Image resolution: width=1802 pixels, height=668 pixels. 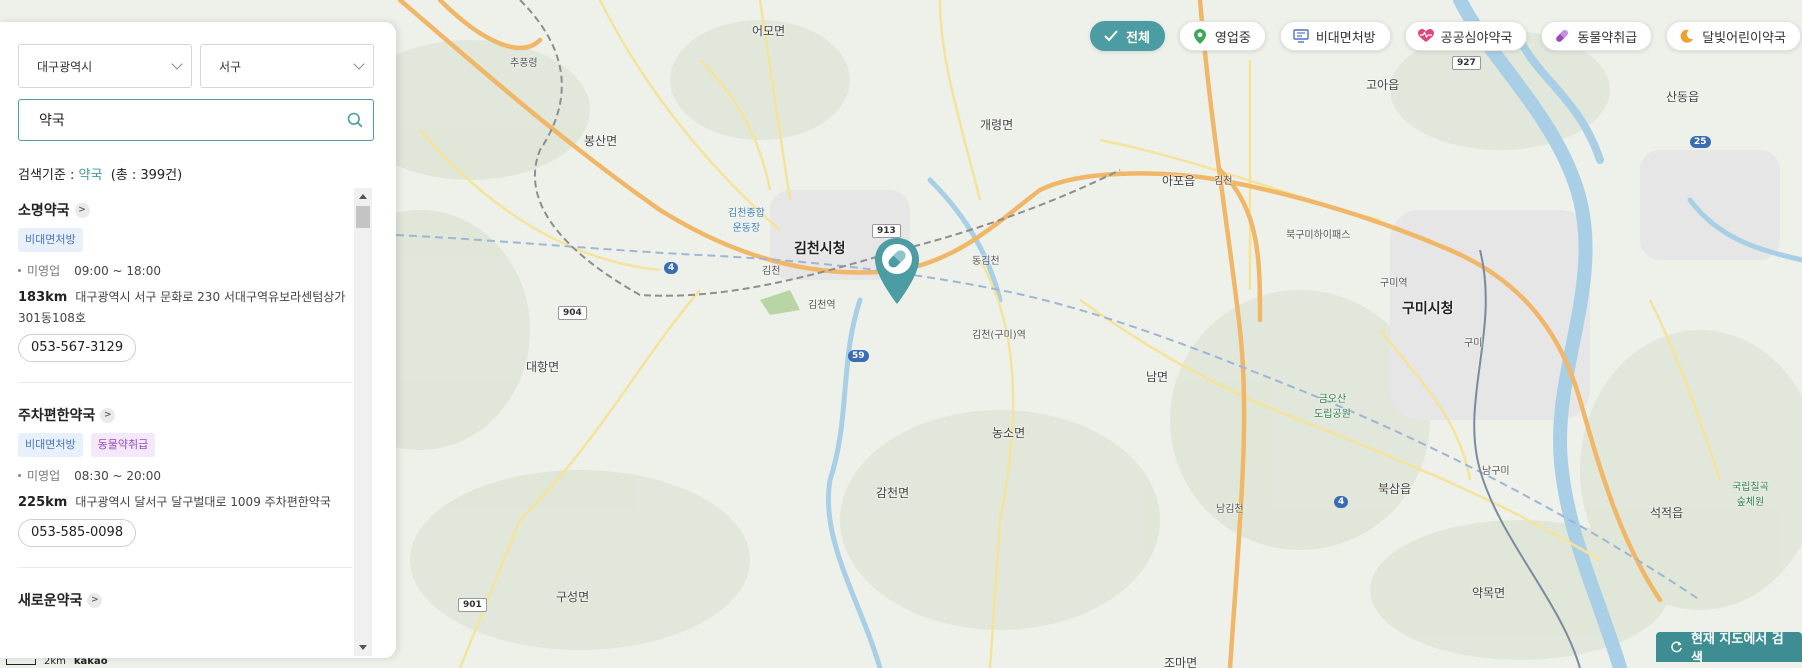 I want to click on map-label-city: 구미시청, so click(x=1428, y=309).